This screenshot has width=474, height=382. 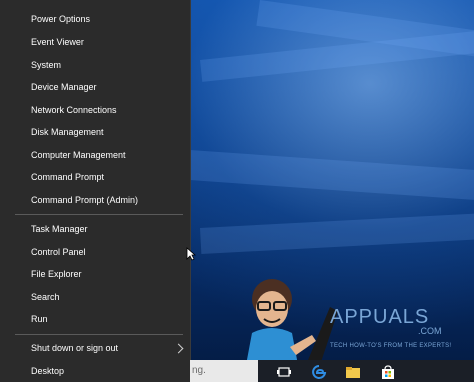 What do you see at coordinates (106, 348) in the screenshot?
I see `menu-item-shut-down-or-sign-out: Shut down or sign out` at bounding box center [106, 348].